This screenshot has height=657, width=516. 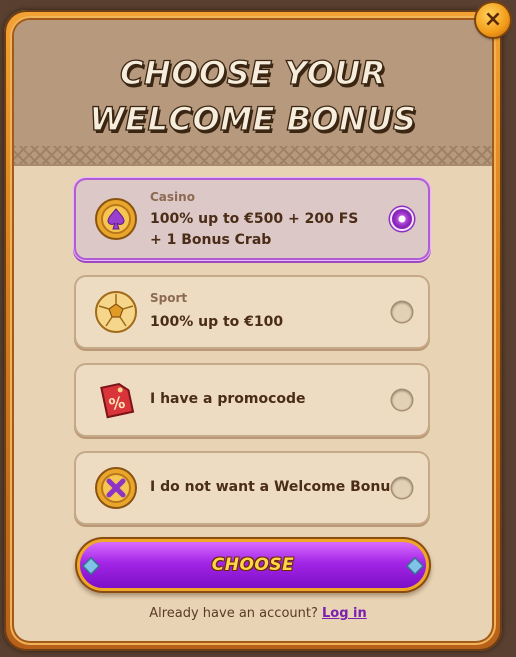 I want to click on option-label: 100% up to €100, so click(x=217, y=322).